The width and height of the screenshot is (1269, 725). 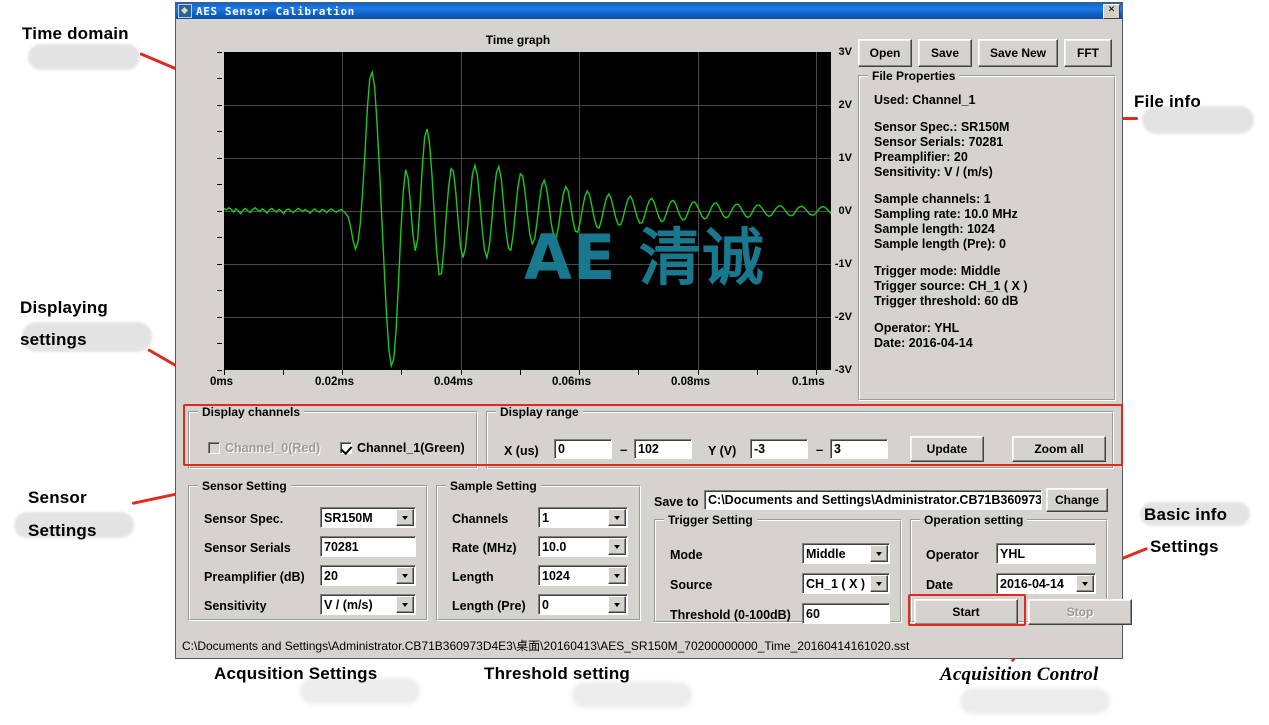 What do you see at coordinates (583, 575) in the screenshot?
I see `length-combo: 1024` at bounding box center [583, 575].